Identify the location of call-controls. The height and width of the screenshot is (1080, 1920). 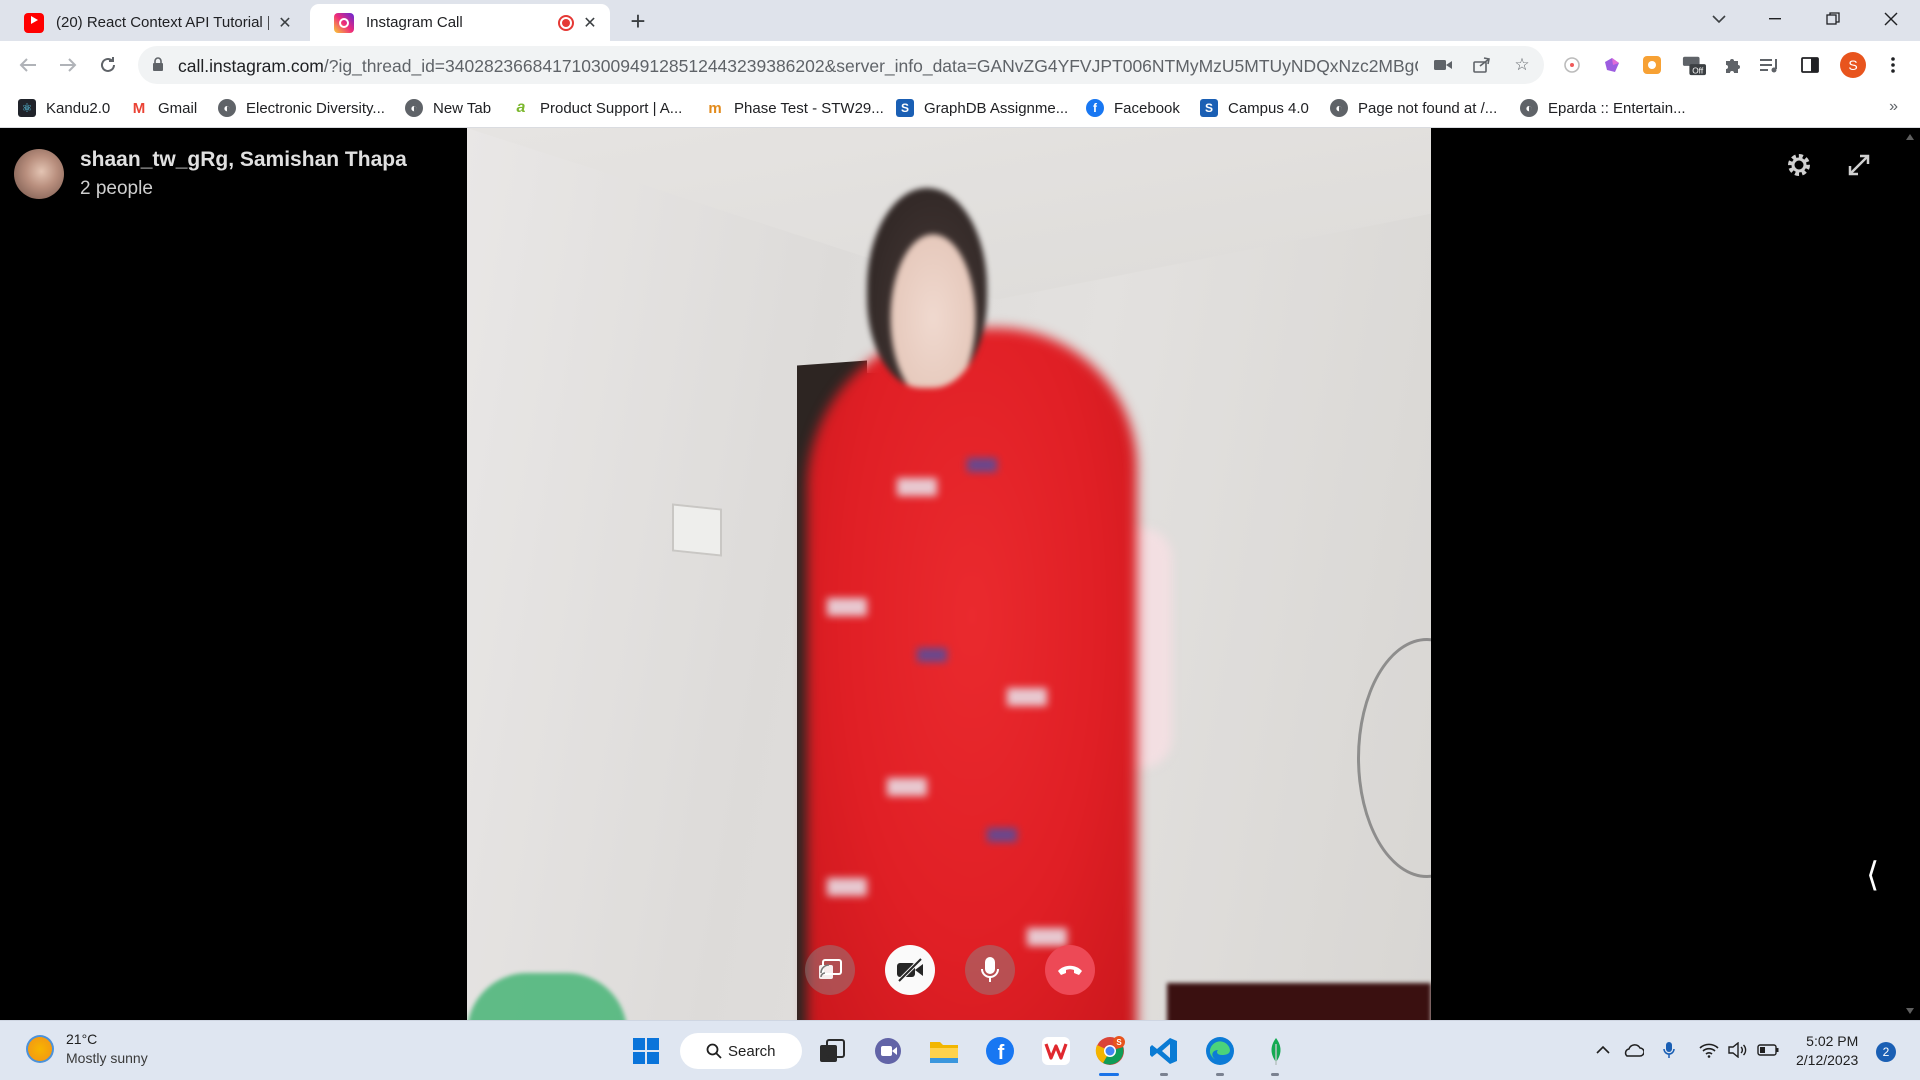
(950, 970).